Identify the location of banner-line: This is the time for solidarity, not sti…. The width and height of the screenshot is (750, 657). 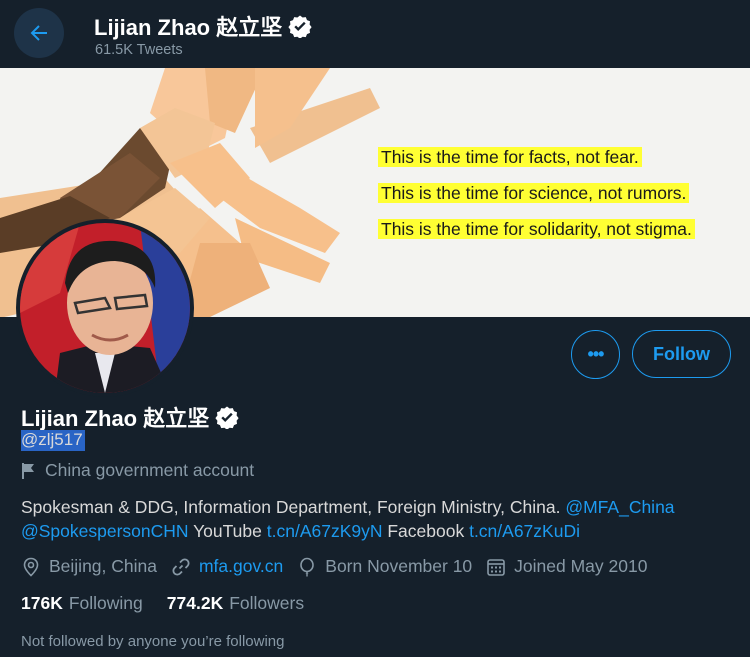
(536, 229).